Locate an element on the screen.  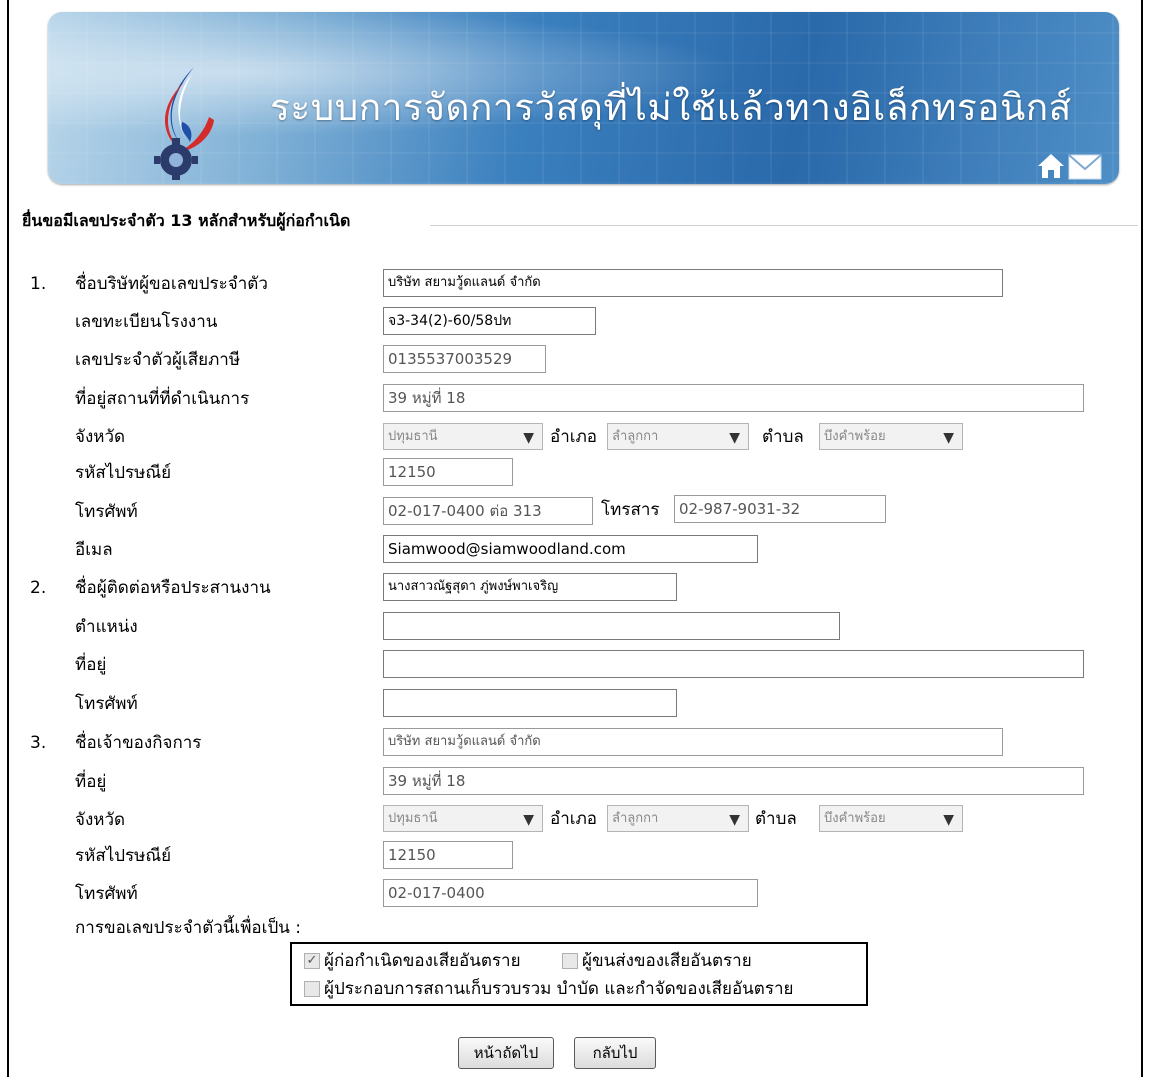
postal-code-label: รหัสไปรษณีย์ is located at coordinates (123, 473).